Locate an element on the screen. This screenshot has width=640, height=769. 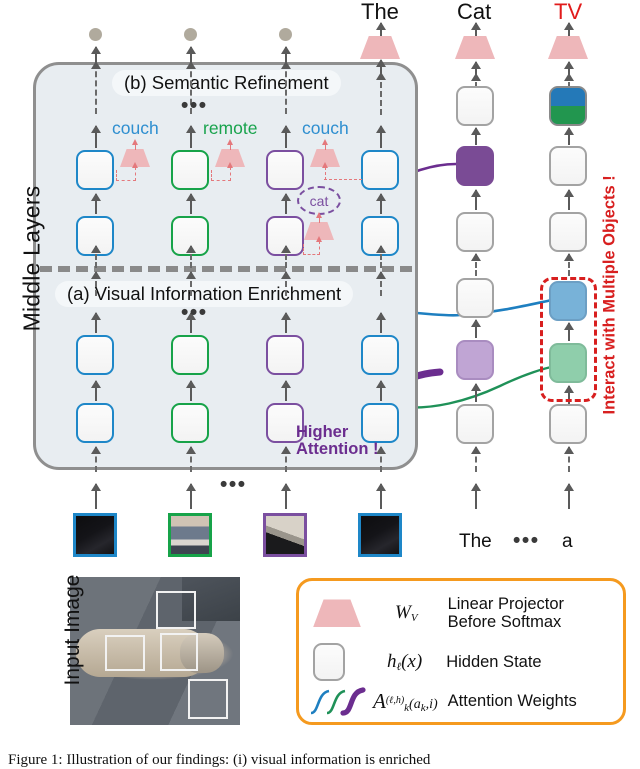
legend-symbol-h-base: h is located at coordinates (392, 661).